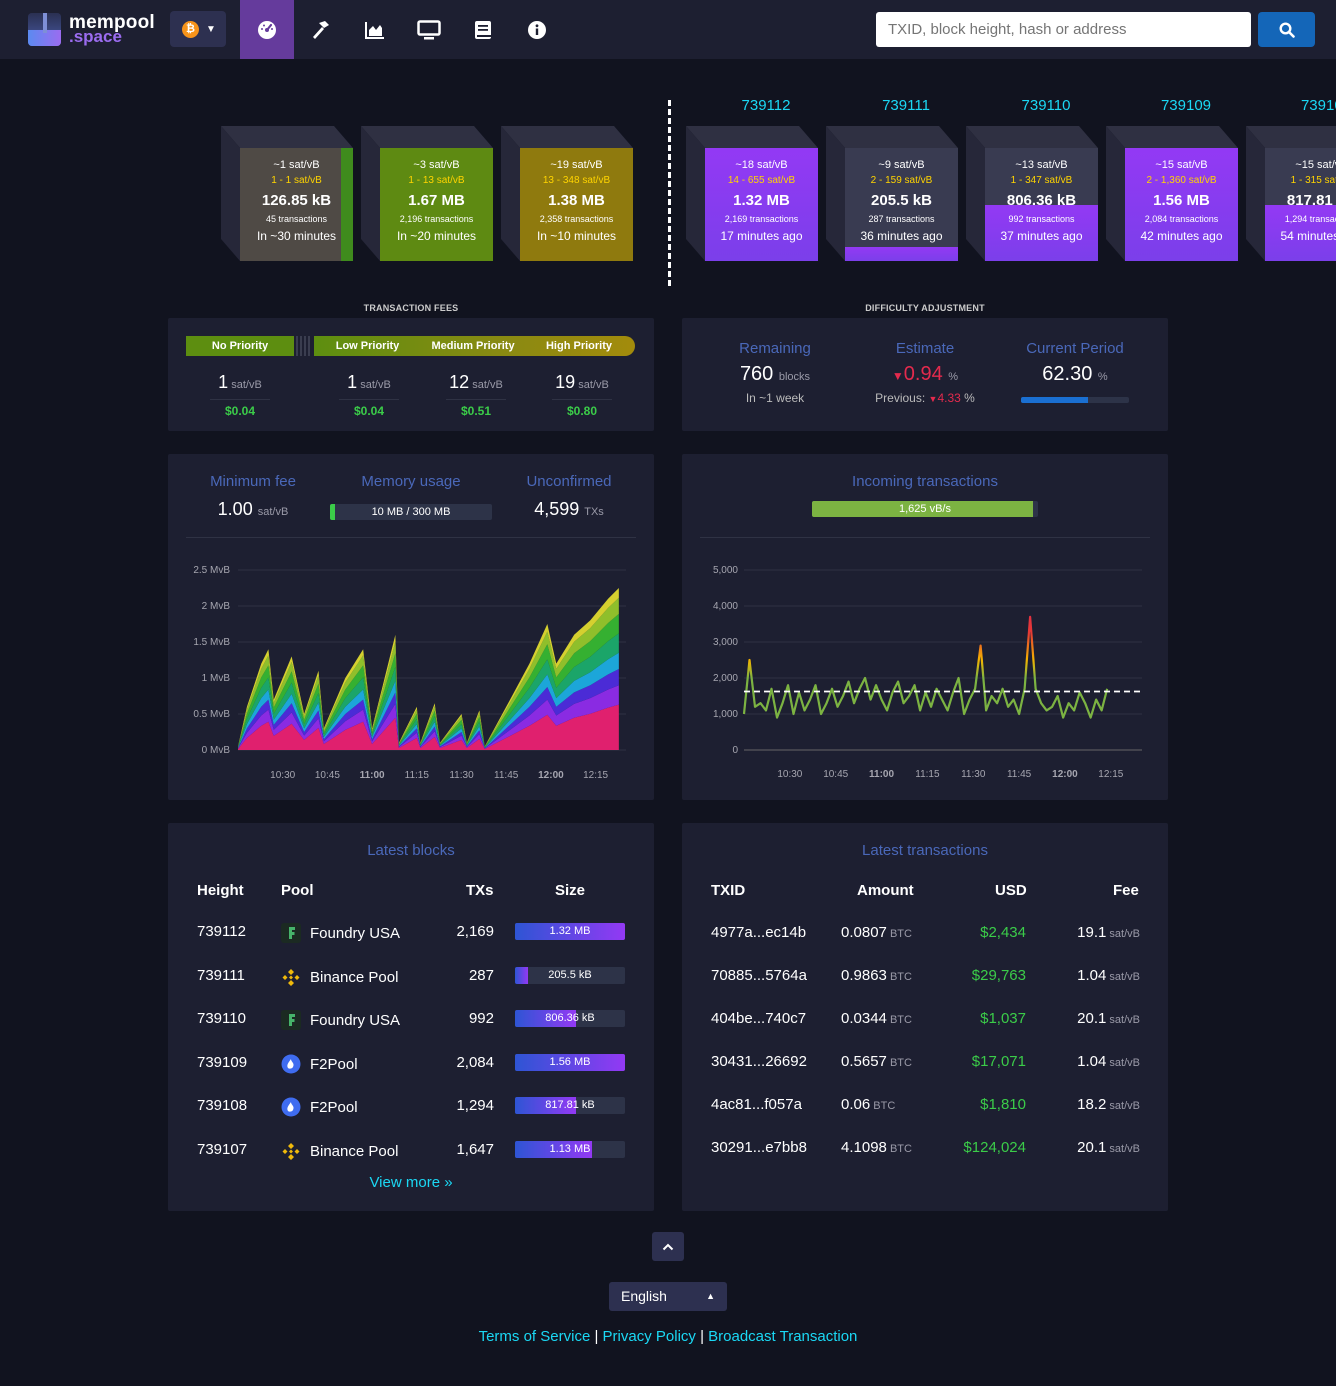  I want to click on fee-value: 18.2, so click(1092, 1104).